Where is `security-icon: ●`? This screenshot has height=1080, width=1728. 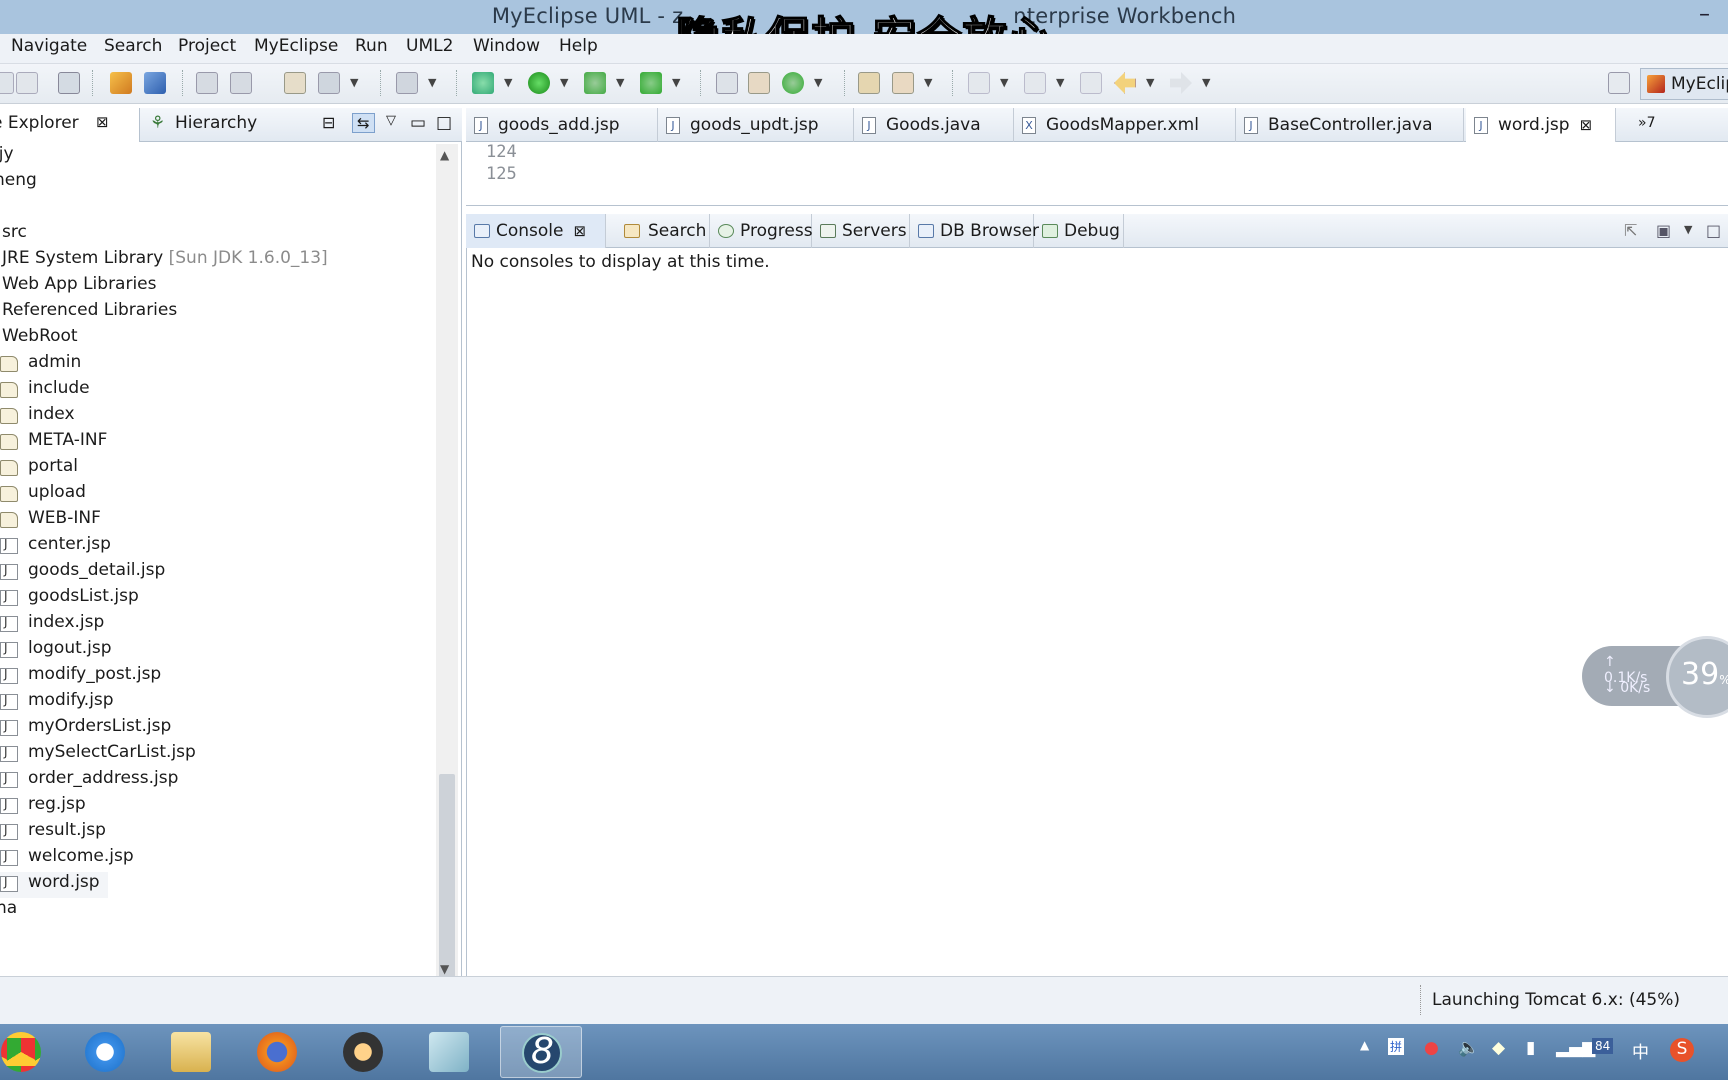
security-icon: ● is located at coordinates (1431, 1048).